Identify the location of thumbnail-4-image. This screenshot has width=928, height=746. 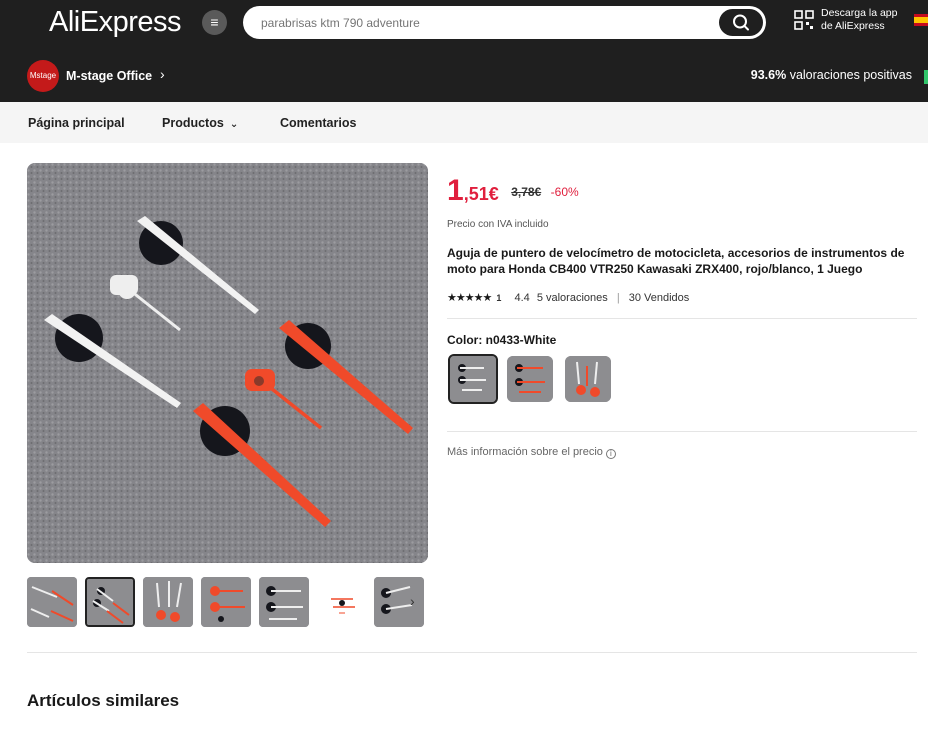
(226, 602).